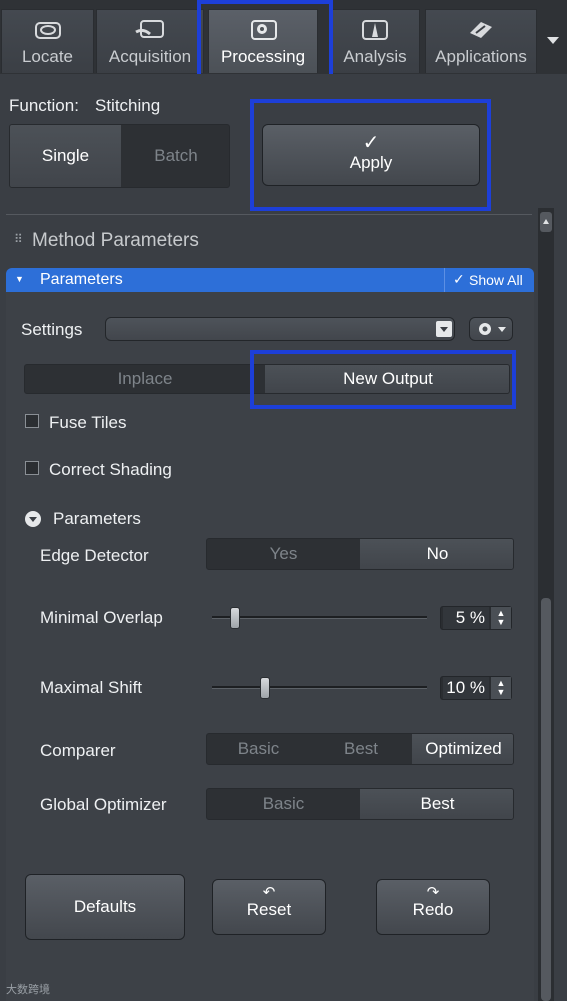 The image size is (567, 1001). I want to click on redo-button: ↷ Redo, so click(433, 907).